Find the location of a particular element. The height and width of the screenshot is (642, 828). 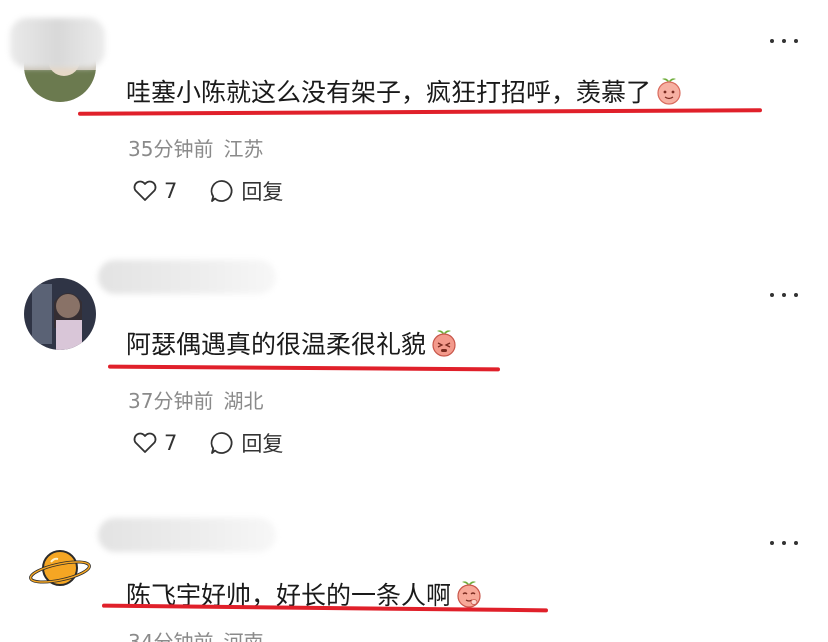

comment-text-row: 阿瑟偶遇真的很温柔很礼貌 is located at coordinates (292, 343).